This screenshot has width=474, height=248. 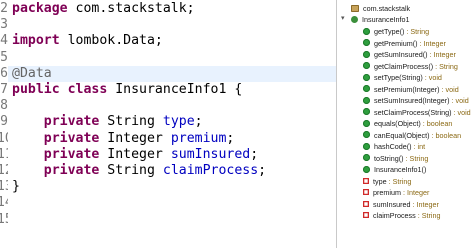 What do you see at coordinates (386, 19) in the screenshot?
I see `outline-class-label: InsuranceInfo1` at bounding box center [386, 19].